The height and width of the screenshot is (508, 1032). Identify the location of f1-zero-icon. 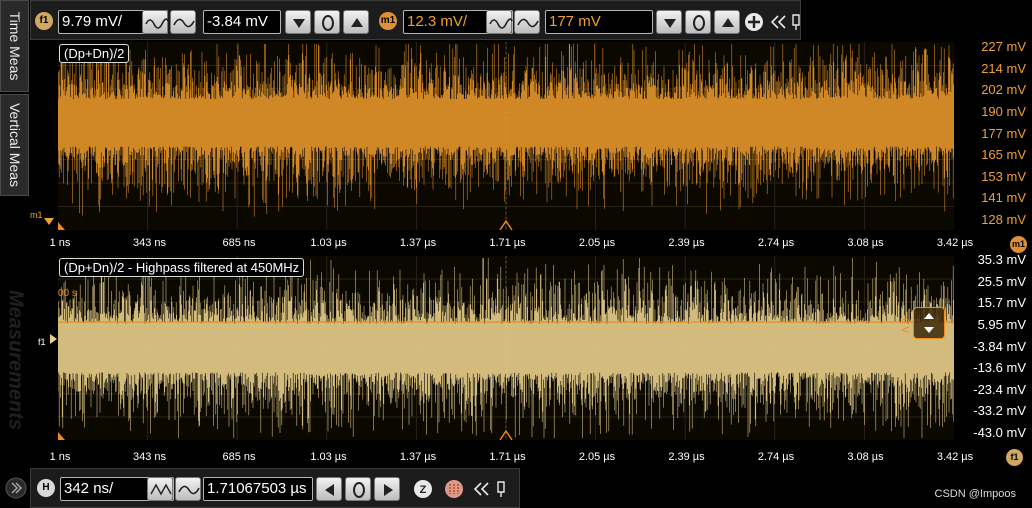
(327, 22).